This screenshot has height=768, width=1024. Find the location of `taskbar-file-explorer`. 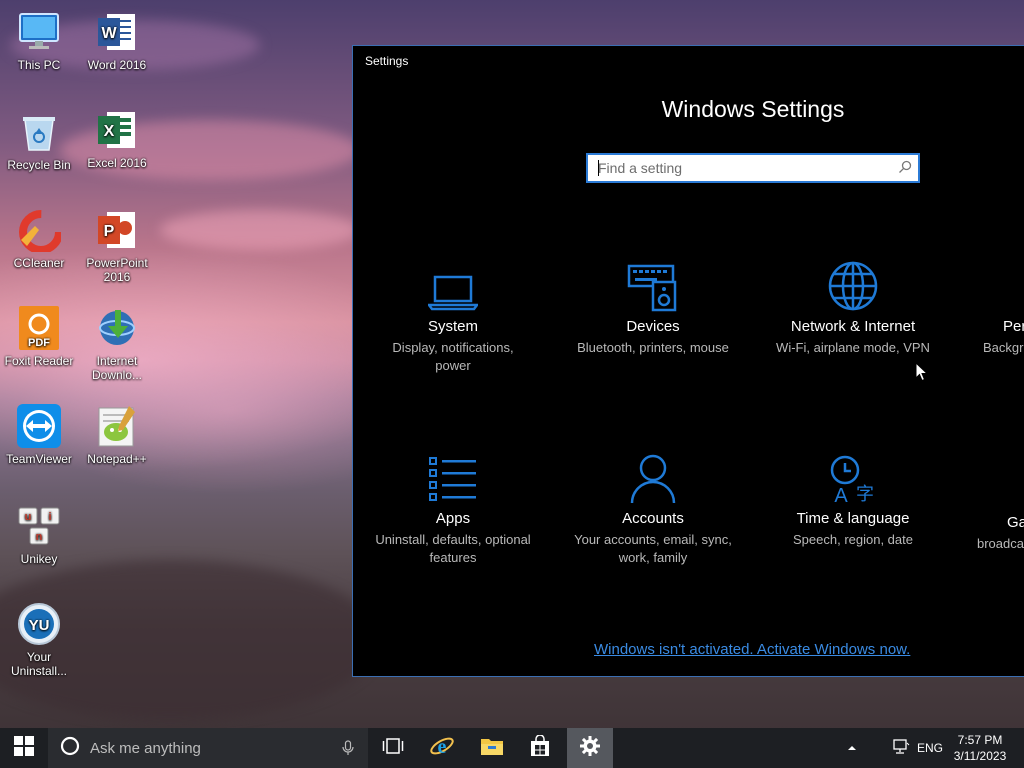

taskbar-file-explorer is located at coordinates (492, 748).